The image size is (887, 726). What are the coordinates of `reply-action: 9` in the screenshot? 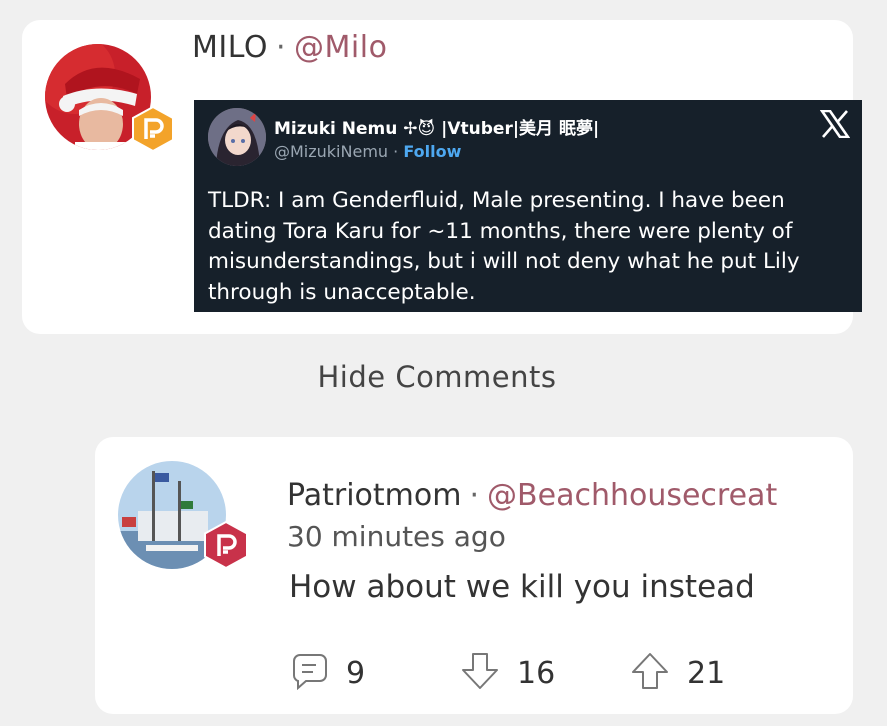 It's located at (328, 673).